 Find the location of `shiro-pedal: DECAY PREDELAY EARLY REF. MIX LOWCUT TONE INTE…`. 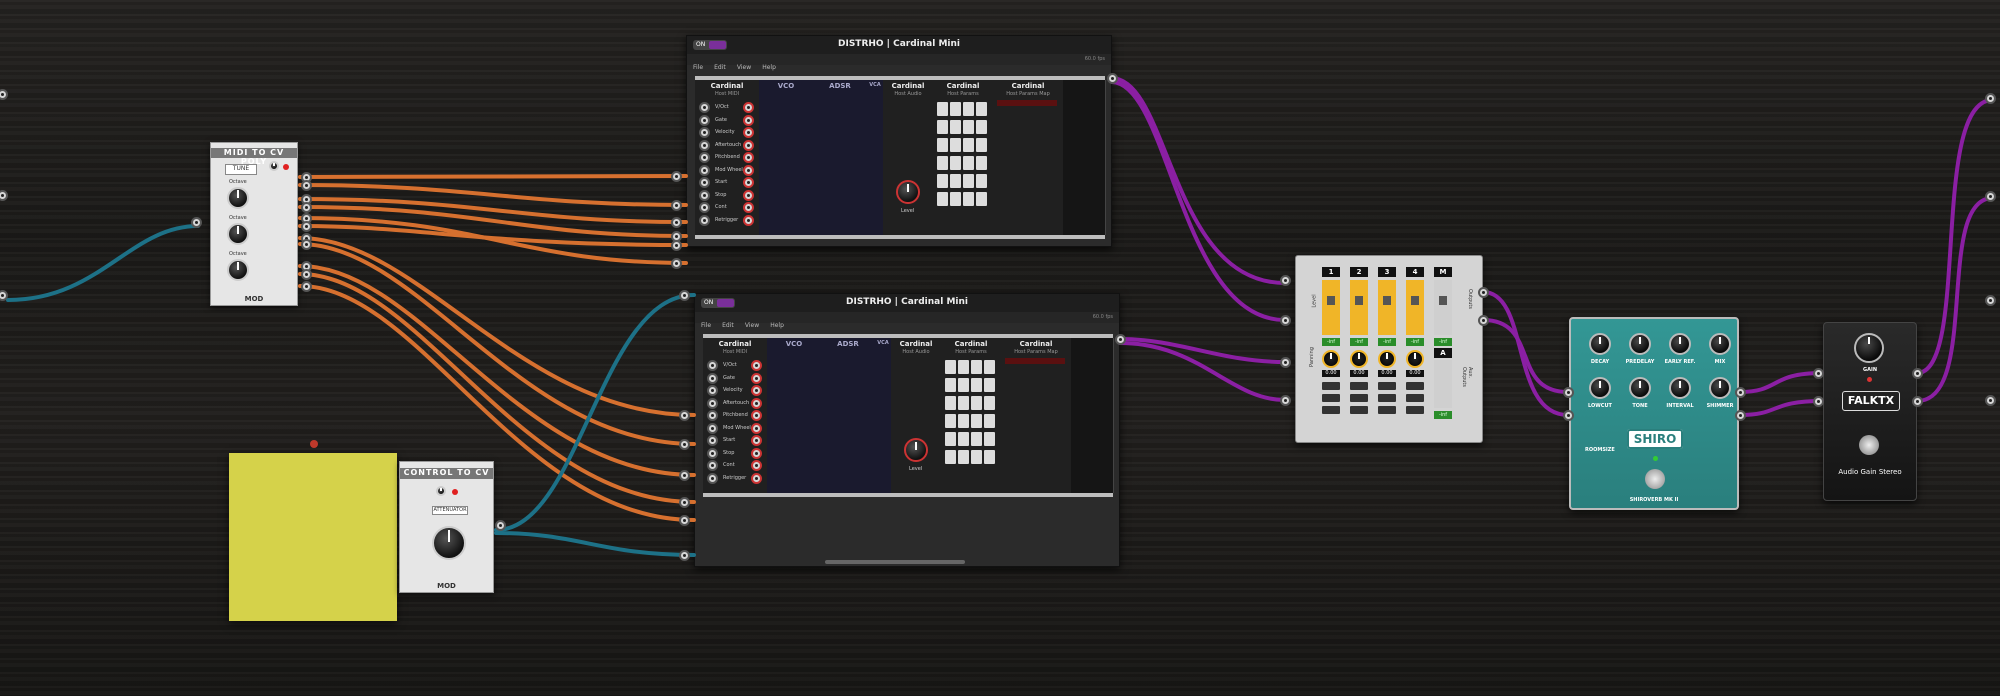

shiro-pedal: DECAY PREDELAY EARLY REF. MIX LOWCUT TONE INTE… is located at coordinates (1654, 413).